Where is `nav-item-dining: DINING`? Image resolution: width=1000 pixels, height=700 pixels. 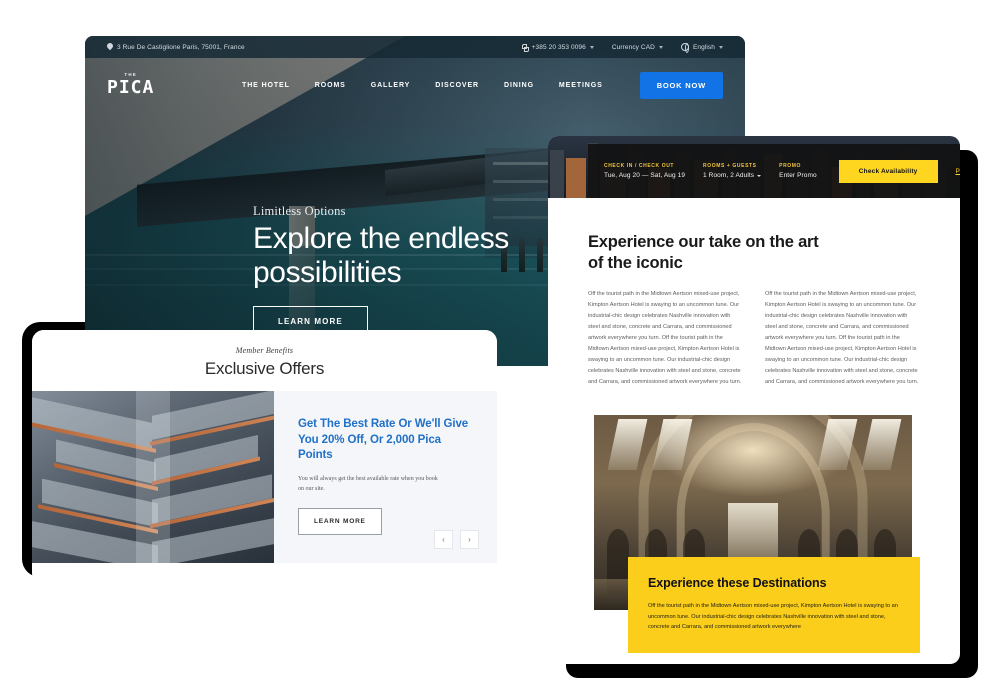
nav-item-dining: DINING is located at coordinates (519, 85).